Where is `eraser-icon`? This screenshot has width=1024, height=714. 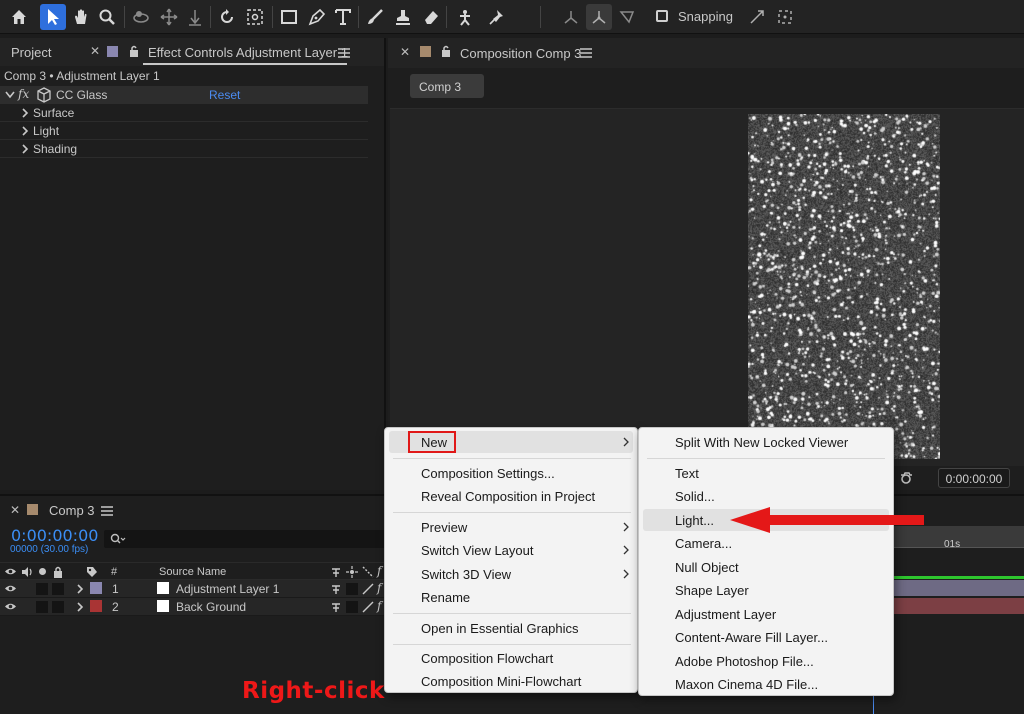
eraser-icon is located at coordinates (431, 17).